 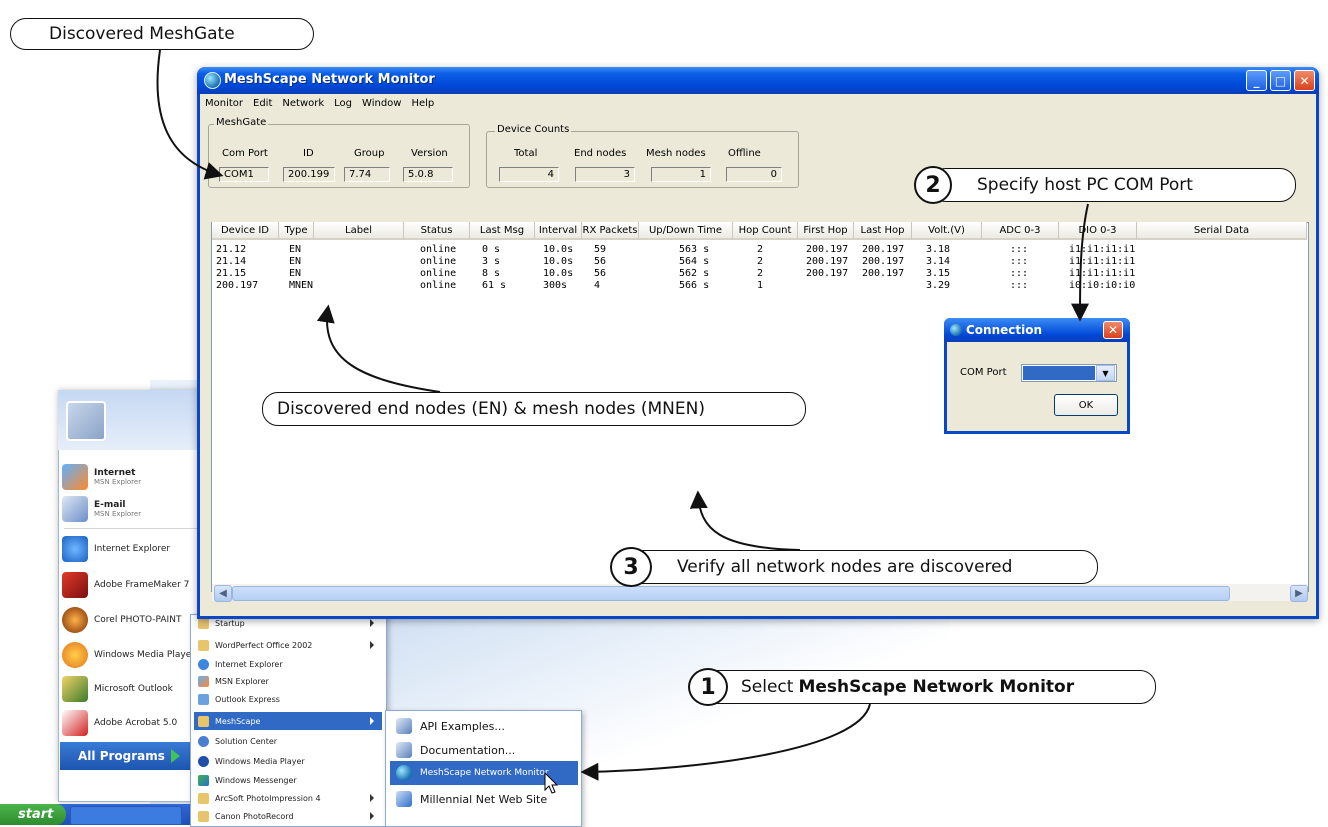 I want to click on start-item-microsoft-outlook: Microsoft Outlook, so click(x=134, y=689).